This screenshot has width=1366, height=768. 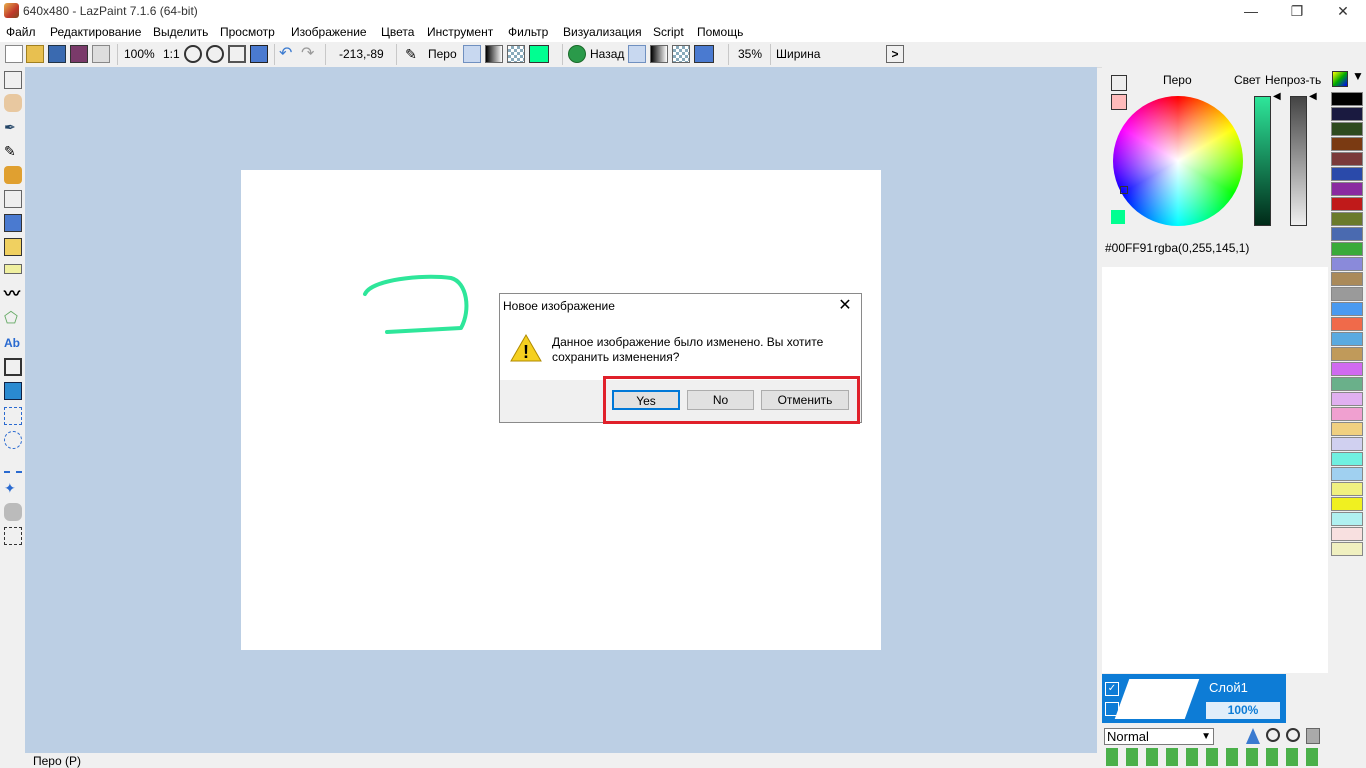 I want to click on zoom-one-to-one: 1:1, so click(x=171, y=54).